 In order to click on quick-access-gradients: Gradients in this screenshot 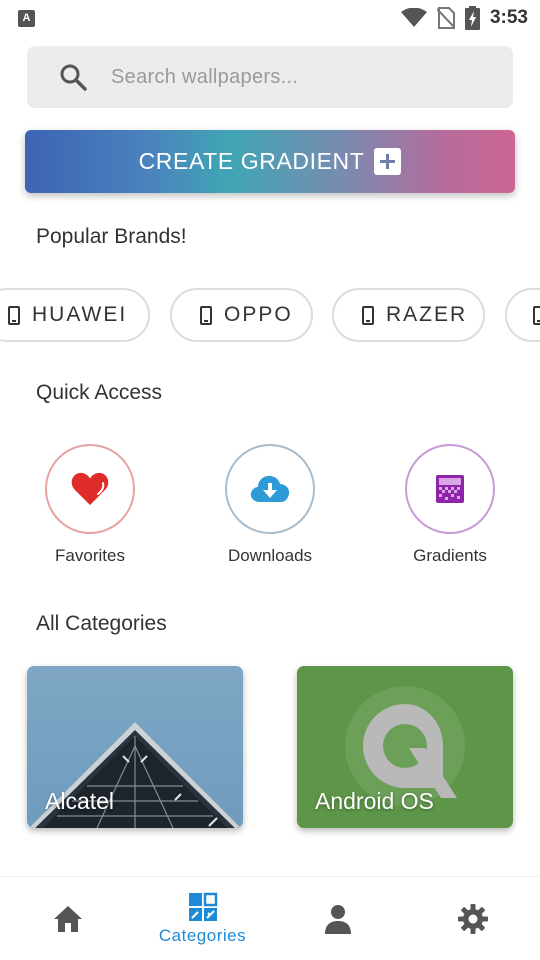, I will do `click(450, 505)`.